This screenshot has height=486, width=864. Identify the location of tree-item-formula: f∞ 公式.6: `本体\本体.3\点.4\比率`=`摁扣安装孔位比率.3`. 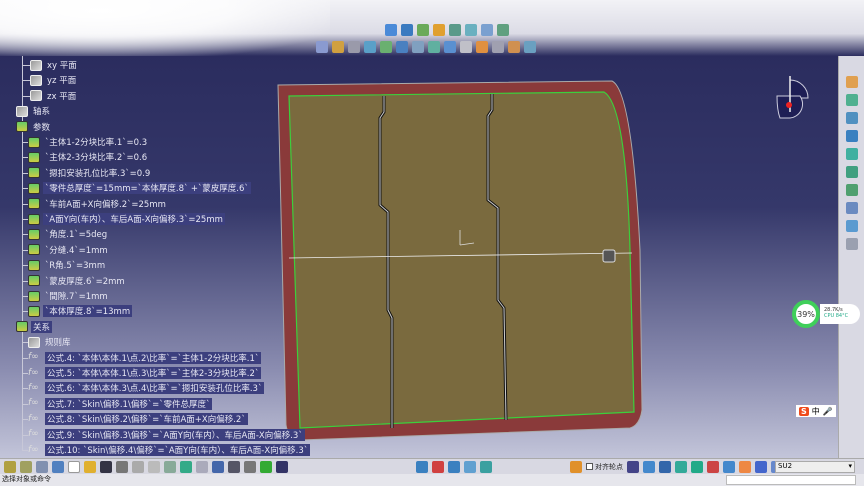
(146, 388).